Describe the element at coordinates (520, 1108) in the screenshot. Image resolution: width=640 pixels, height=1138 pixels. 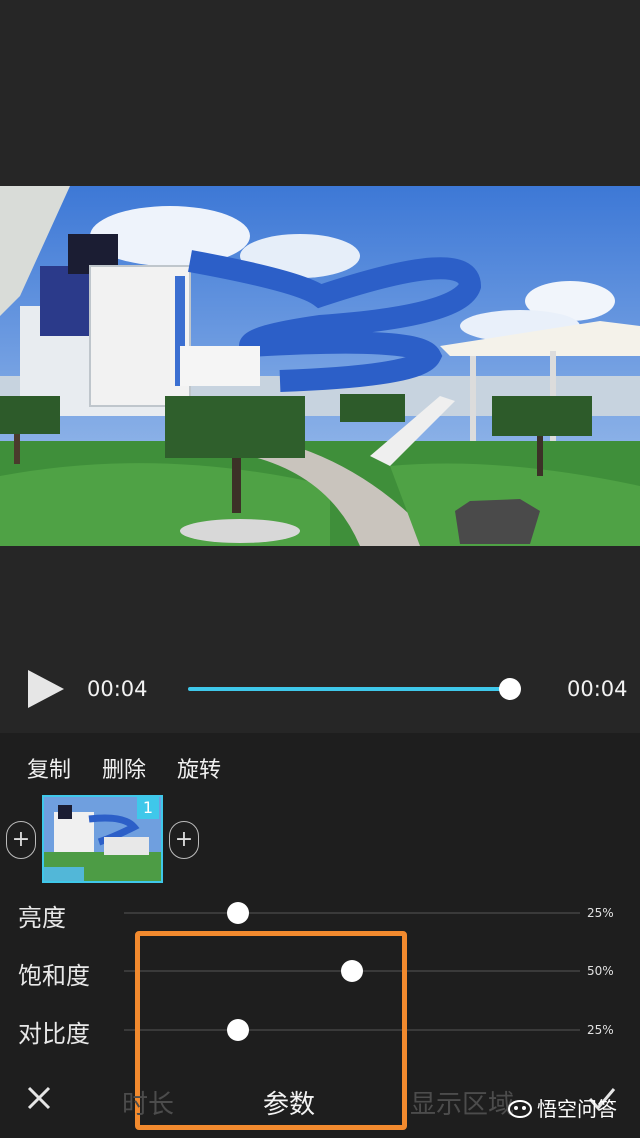
I see `wukong-logo-icon` at that location.